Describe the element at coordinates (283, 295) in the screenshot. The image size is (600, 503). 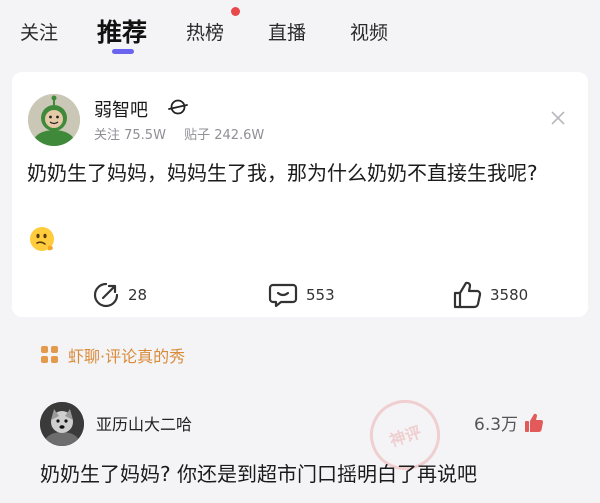
I see `comment-icon` at that location.